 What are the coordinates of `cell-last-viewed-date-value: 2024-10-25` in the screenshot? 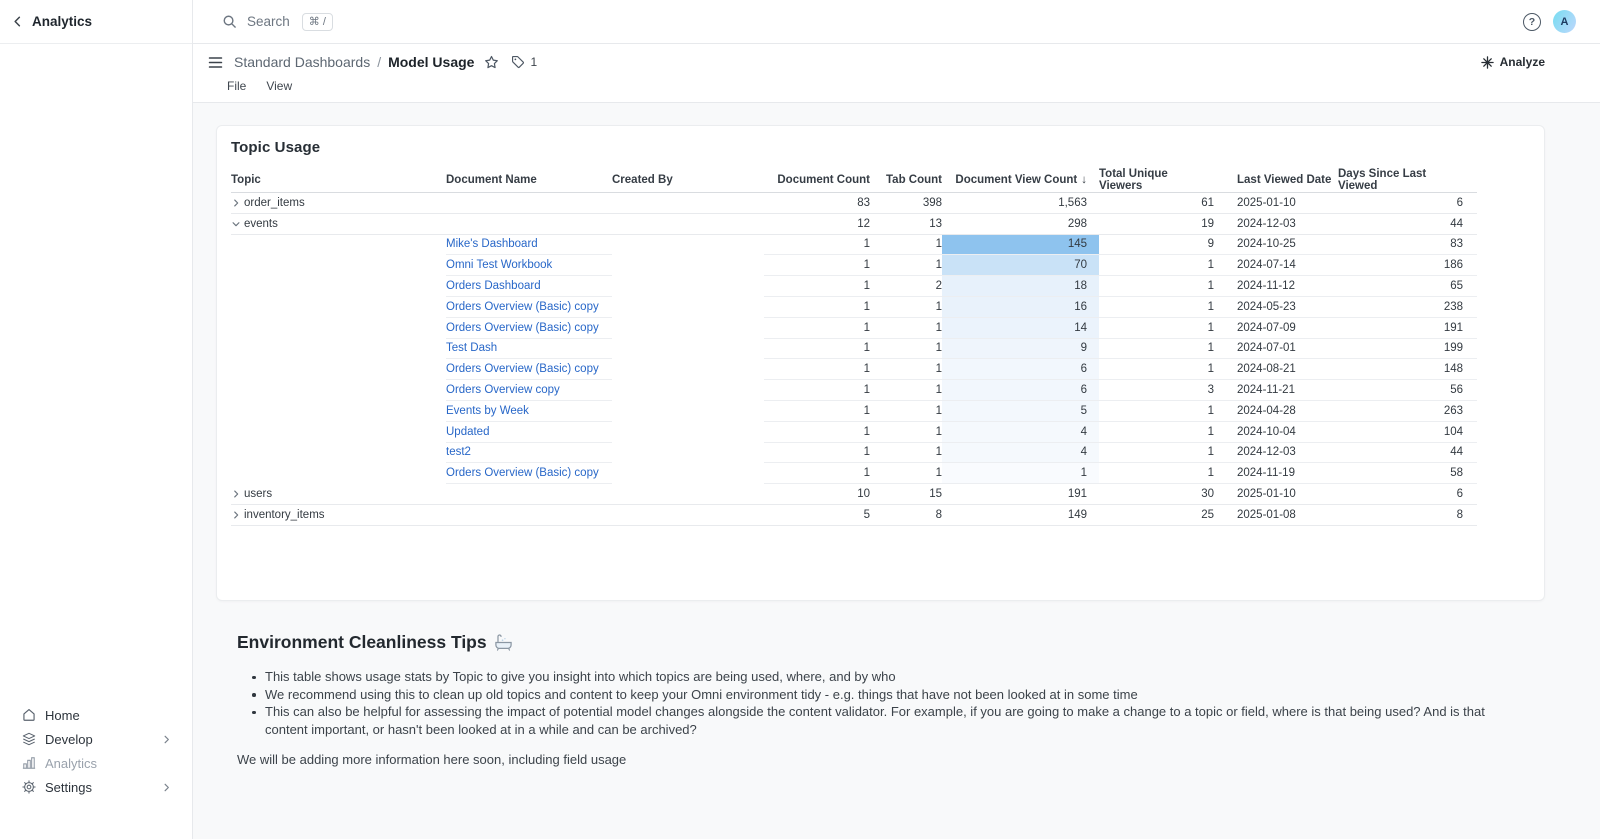 It's located at (1266, 244).